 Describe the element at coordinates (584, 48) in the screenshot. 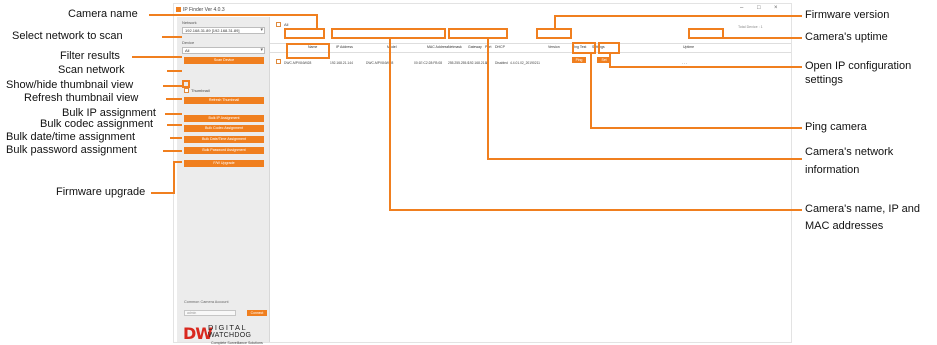

I see `highlight-ping` at that location.